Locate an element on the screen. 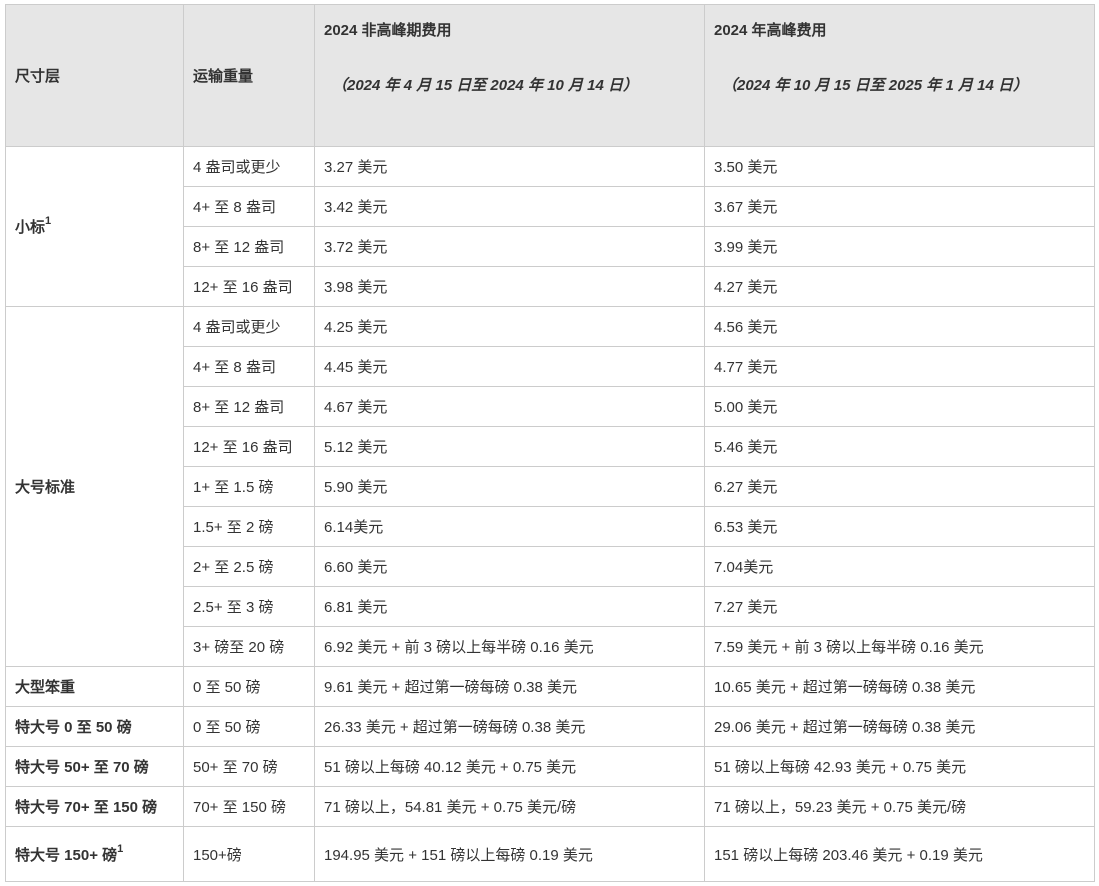  shipping-weight-cell: 70+ 至 150 磅 is located at coordinates (249, 806).